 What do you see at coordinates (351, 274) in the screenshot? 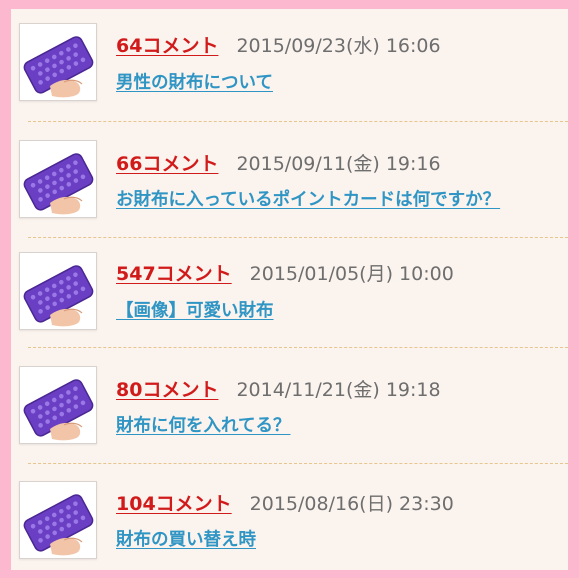
I see `post-date: 2015/01/05(月) 10:00` at bounding box center [351, 274].